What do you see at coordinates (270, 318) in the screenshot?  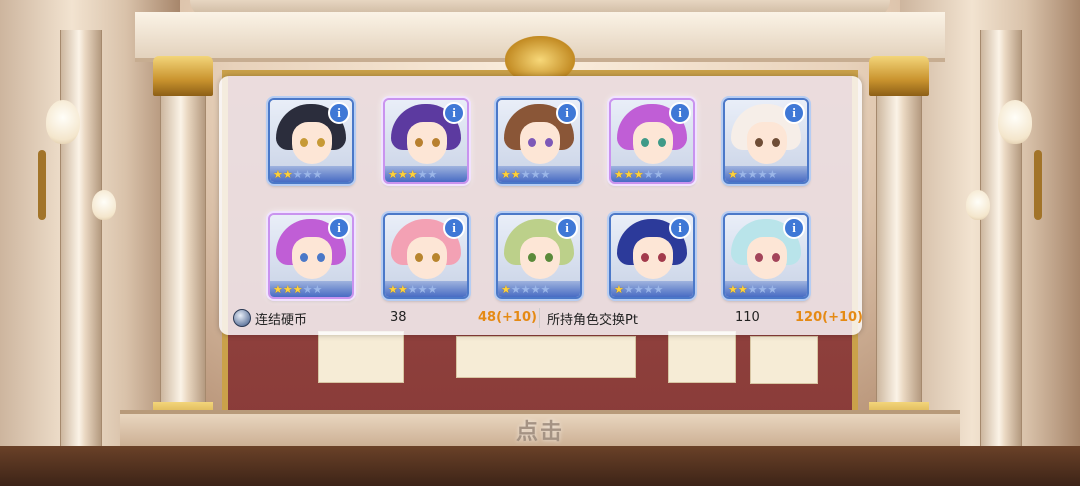 I see `currency-left-row: 连结硬币` at bounding box center [270, 318].